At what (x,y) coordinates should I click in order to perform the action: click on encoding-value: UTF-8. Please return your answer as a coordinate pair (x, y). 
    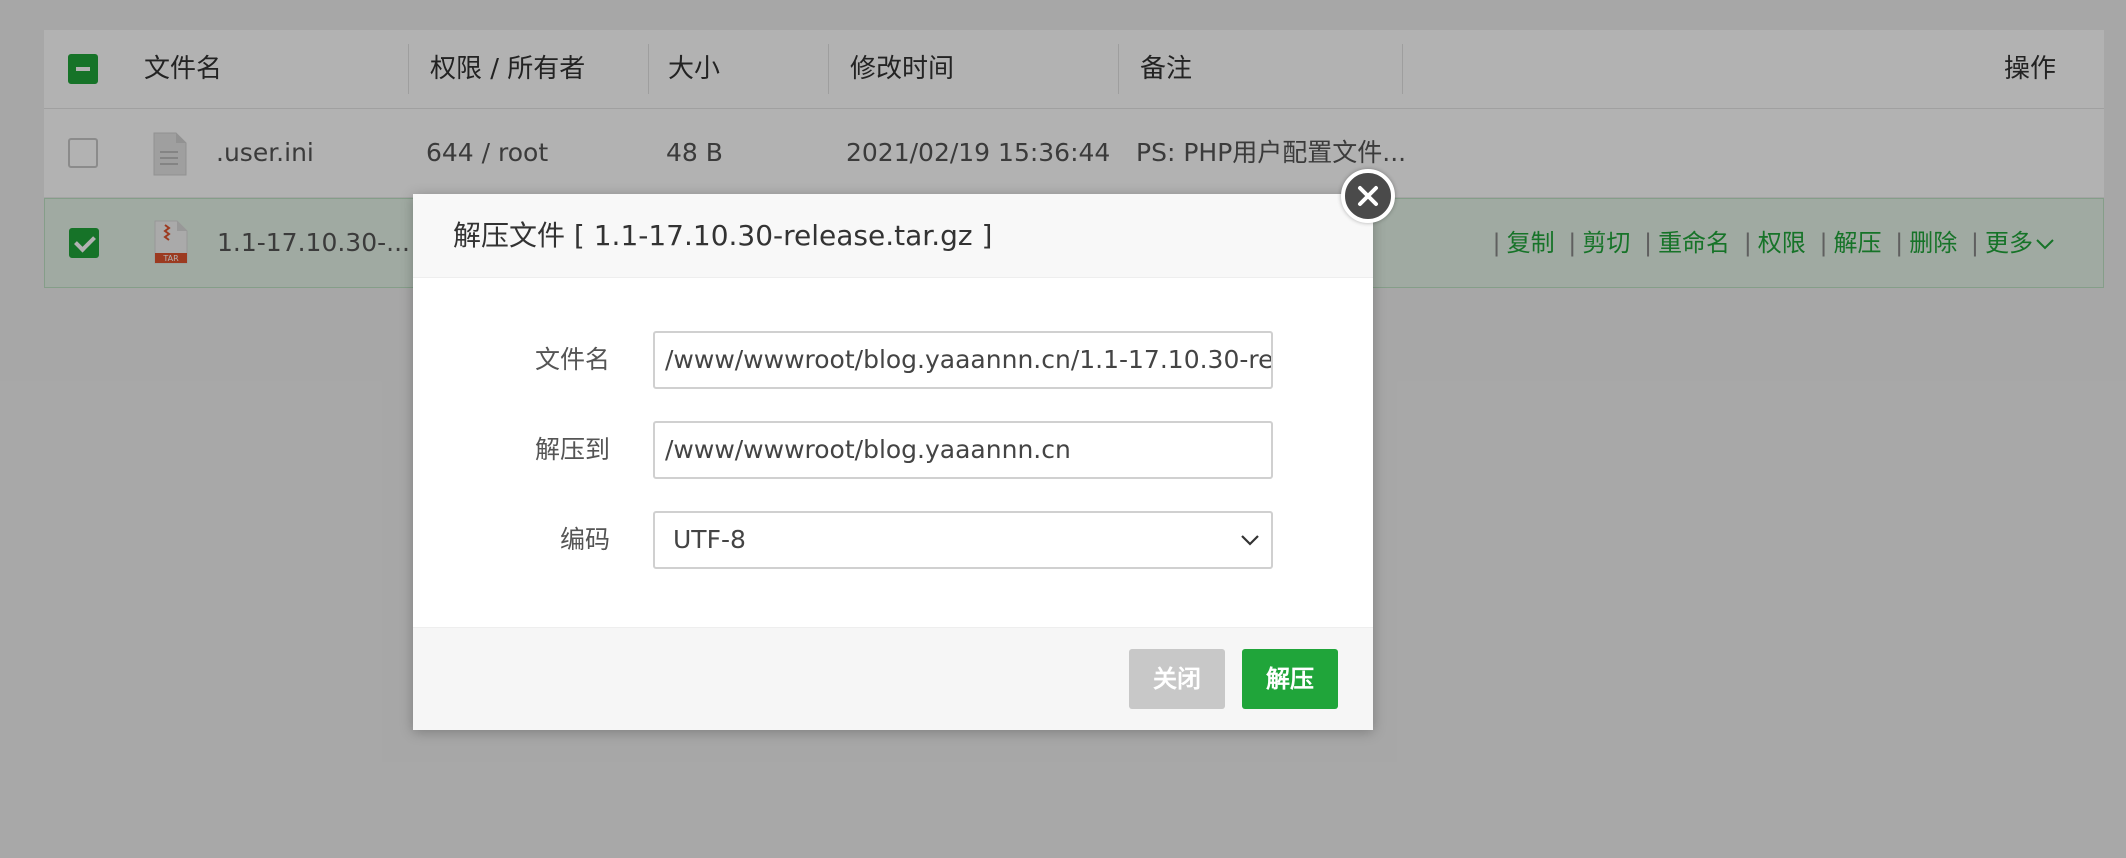
    Looking at the image, I should click on (709, 539).